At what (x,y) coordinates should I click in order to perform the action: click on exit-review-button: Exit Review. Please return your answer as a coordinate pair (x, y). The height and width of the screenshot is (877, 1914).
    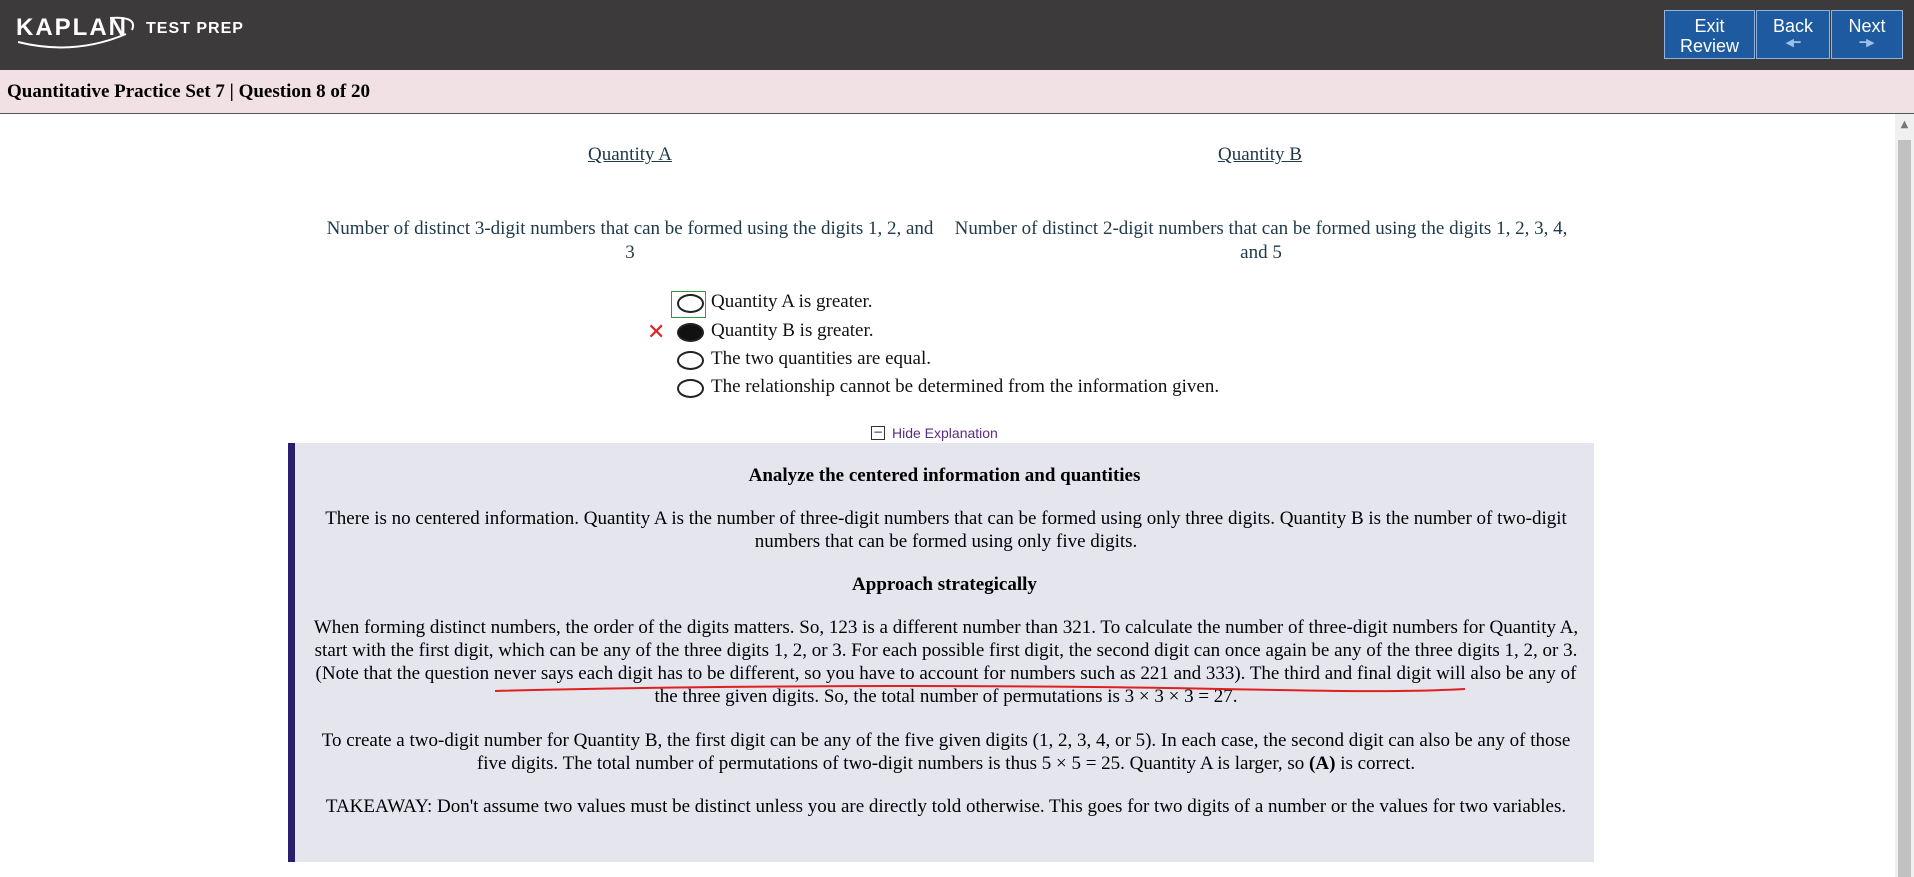
    Looking at the image, I should click on (1709, 34).